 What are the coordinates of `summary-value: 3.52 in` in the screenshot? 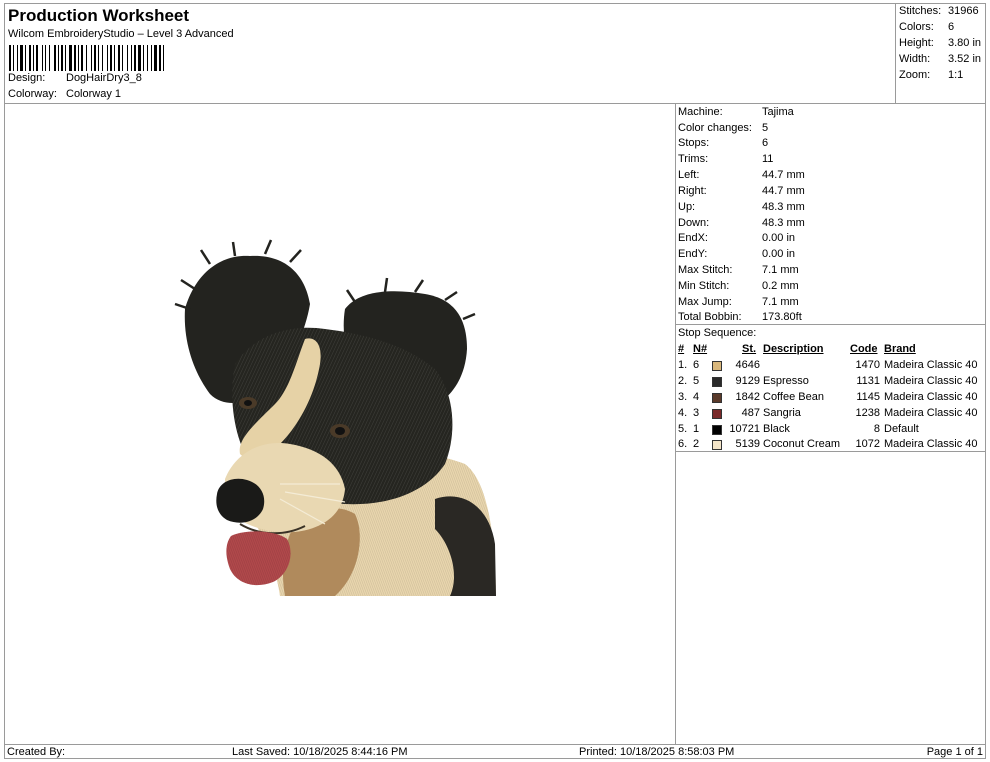 It's located at (965, 59).